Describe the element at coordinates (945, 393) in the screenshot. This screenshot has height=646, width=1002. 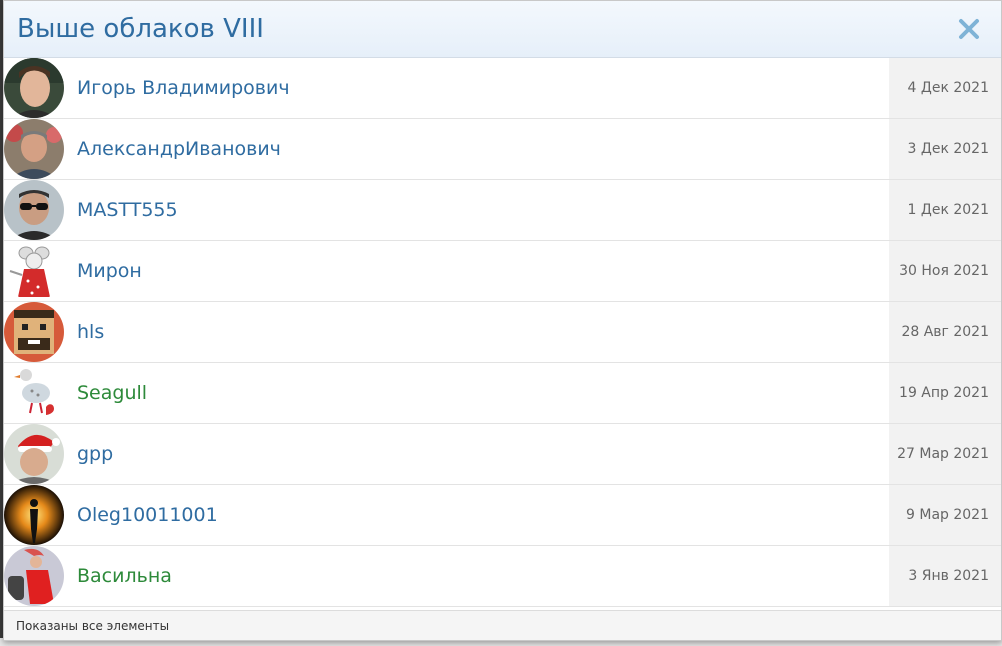
I see `join-date: 19 Апр 2021` at that location.